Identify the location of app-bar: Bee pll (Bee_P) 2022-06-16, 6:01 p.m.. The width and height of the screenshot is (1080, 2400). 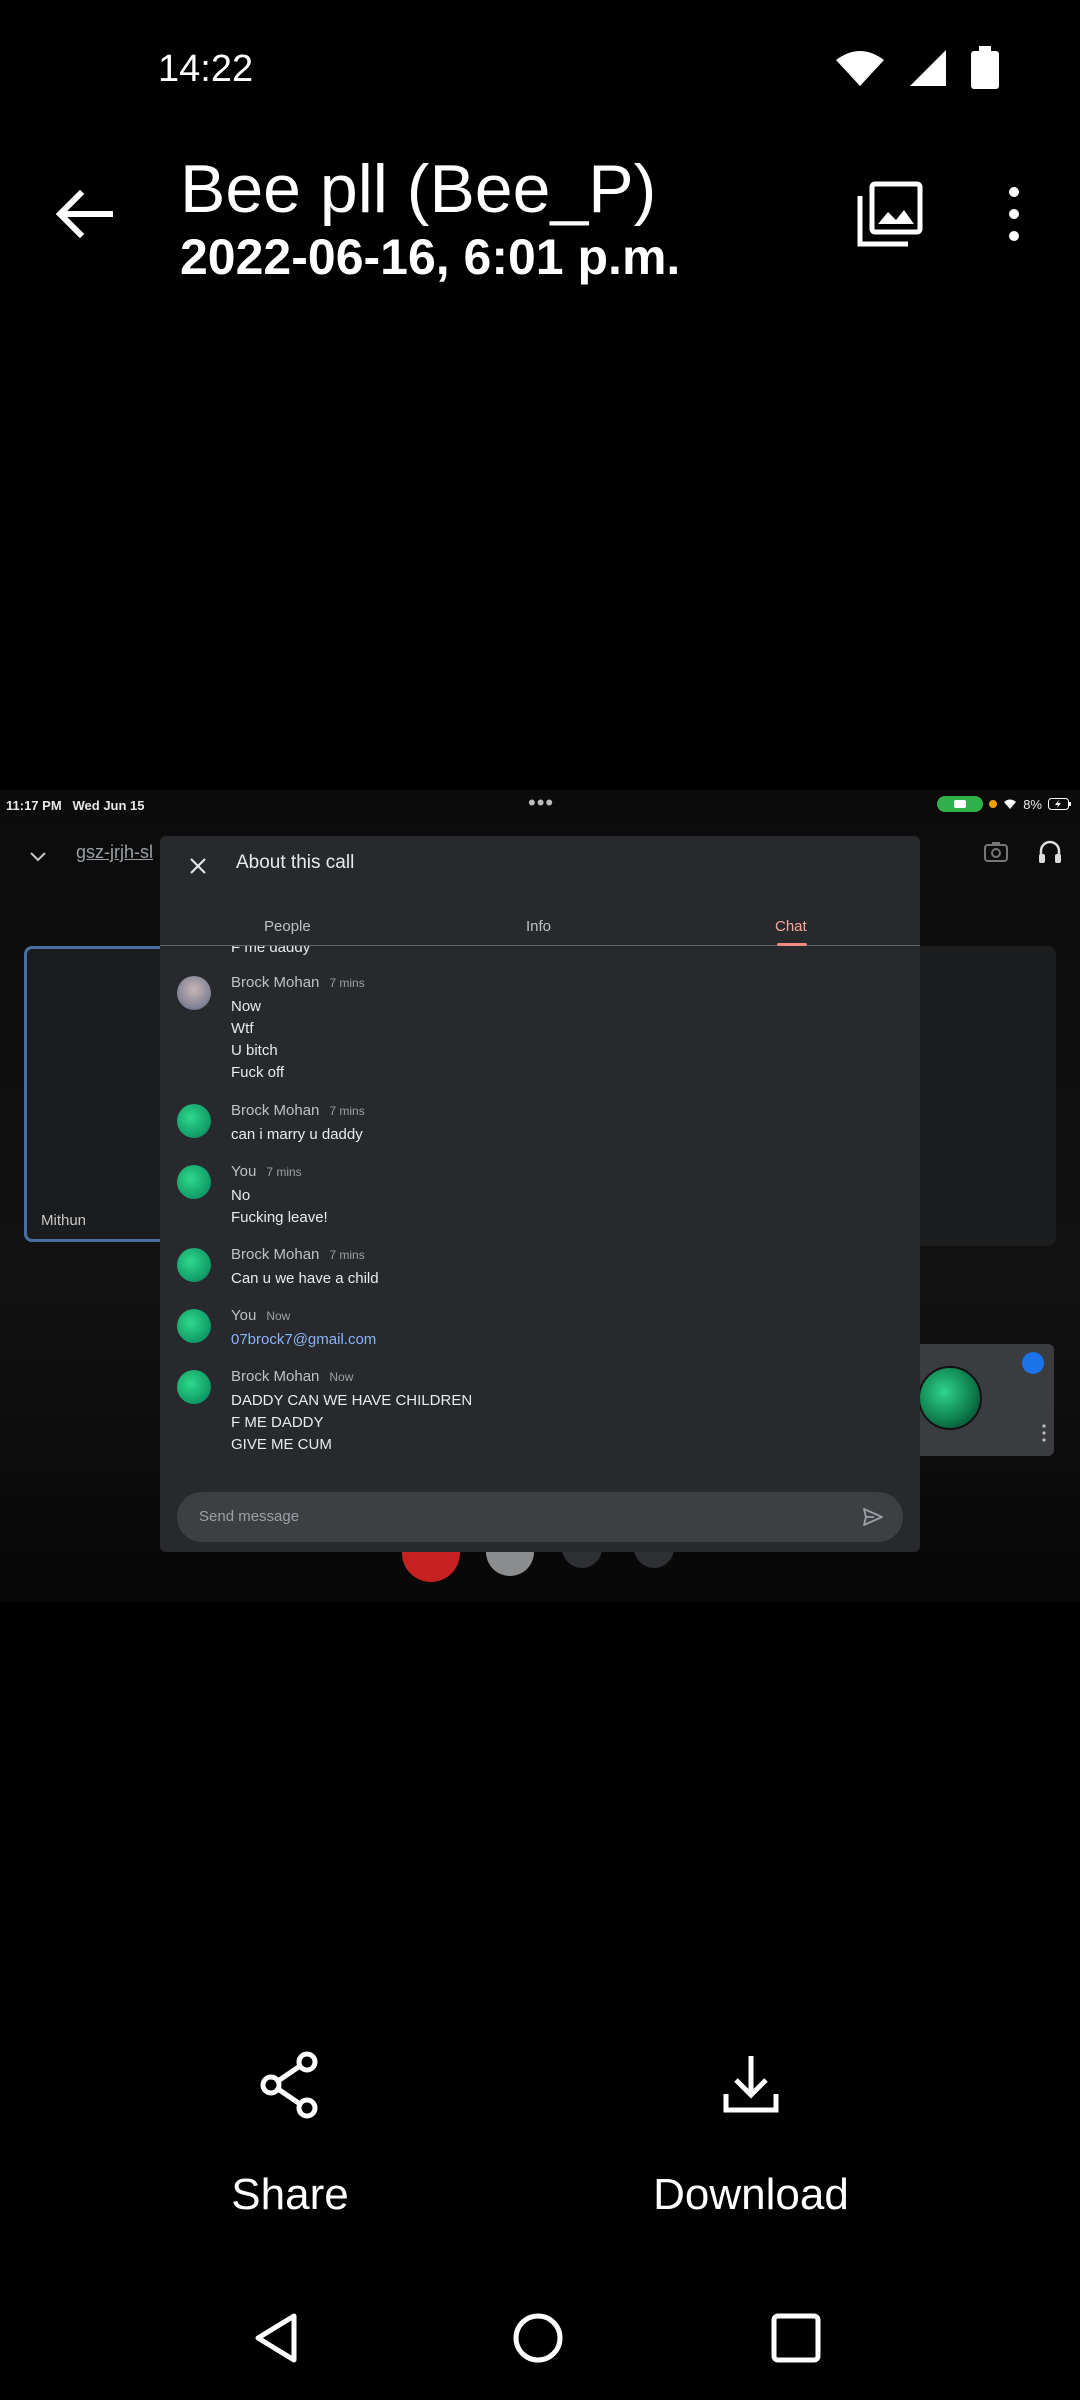
(540, 215).